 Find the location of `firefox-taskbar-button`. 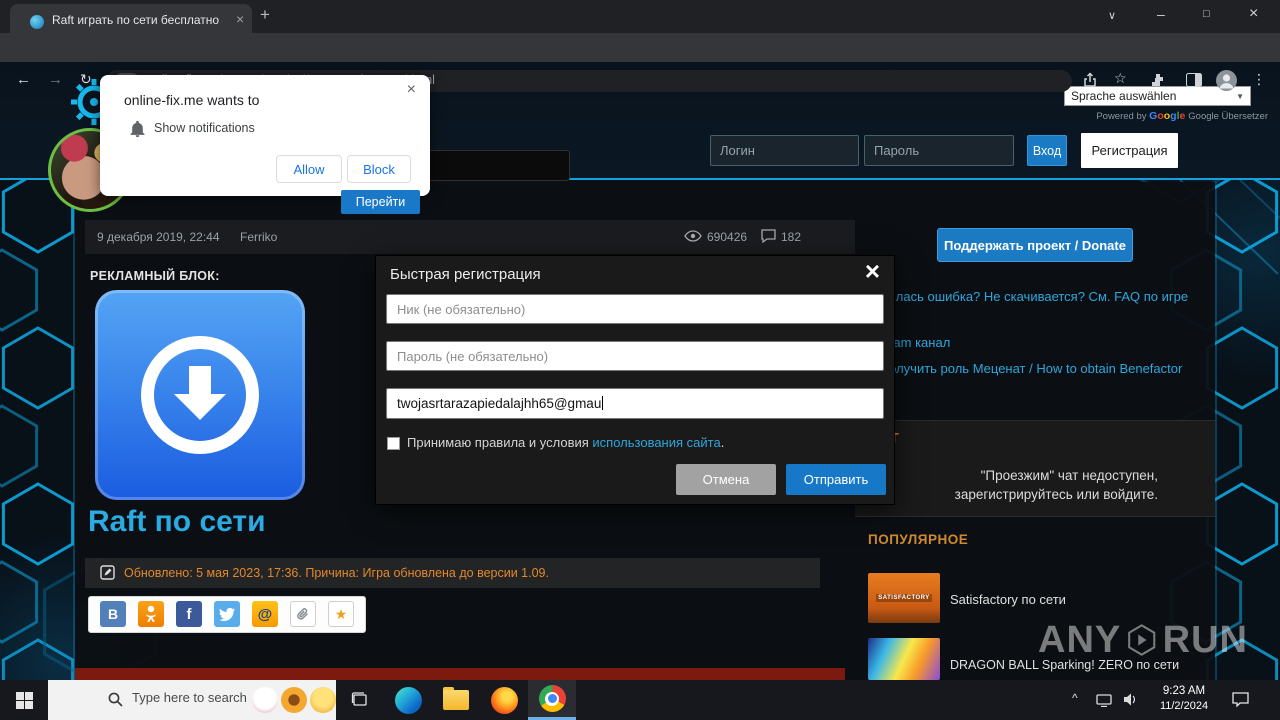

firefox-taskbar-button is located at coordinates (504, 700).